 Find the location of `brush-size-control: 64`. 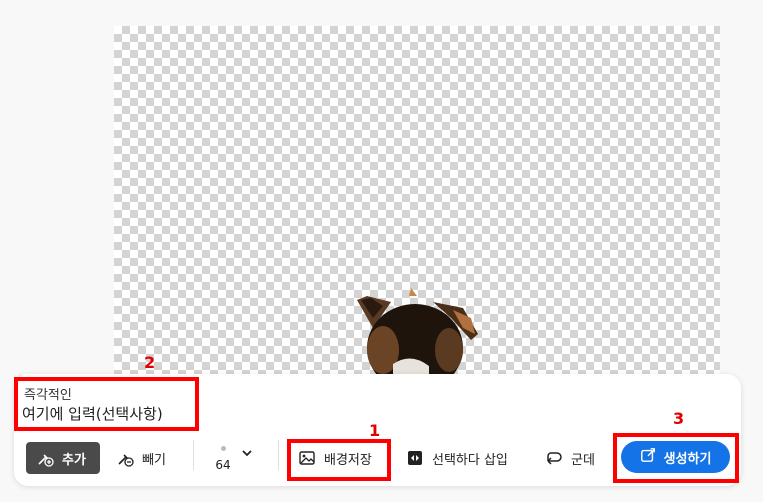

brush-size-control: 64 is located at coordinates (223, 458).